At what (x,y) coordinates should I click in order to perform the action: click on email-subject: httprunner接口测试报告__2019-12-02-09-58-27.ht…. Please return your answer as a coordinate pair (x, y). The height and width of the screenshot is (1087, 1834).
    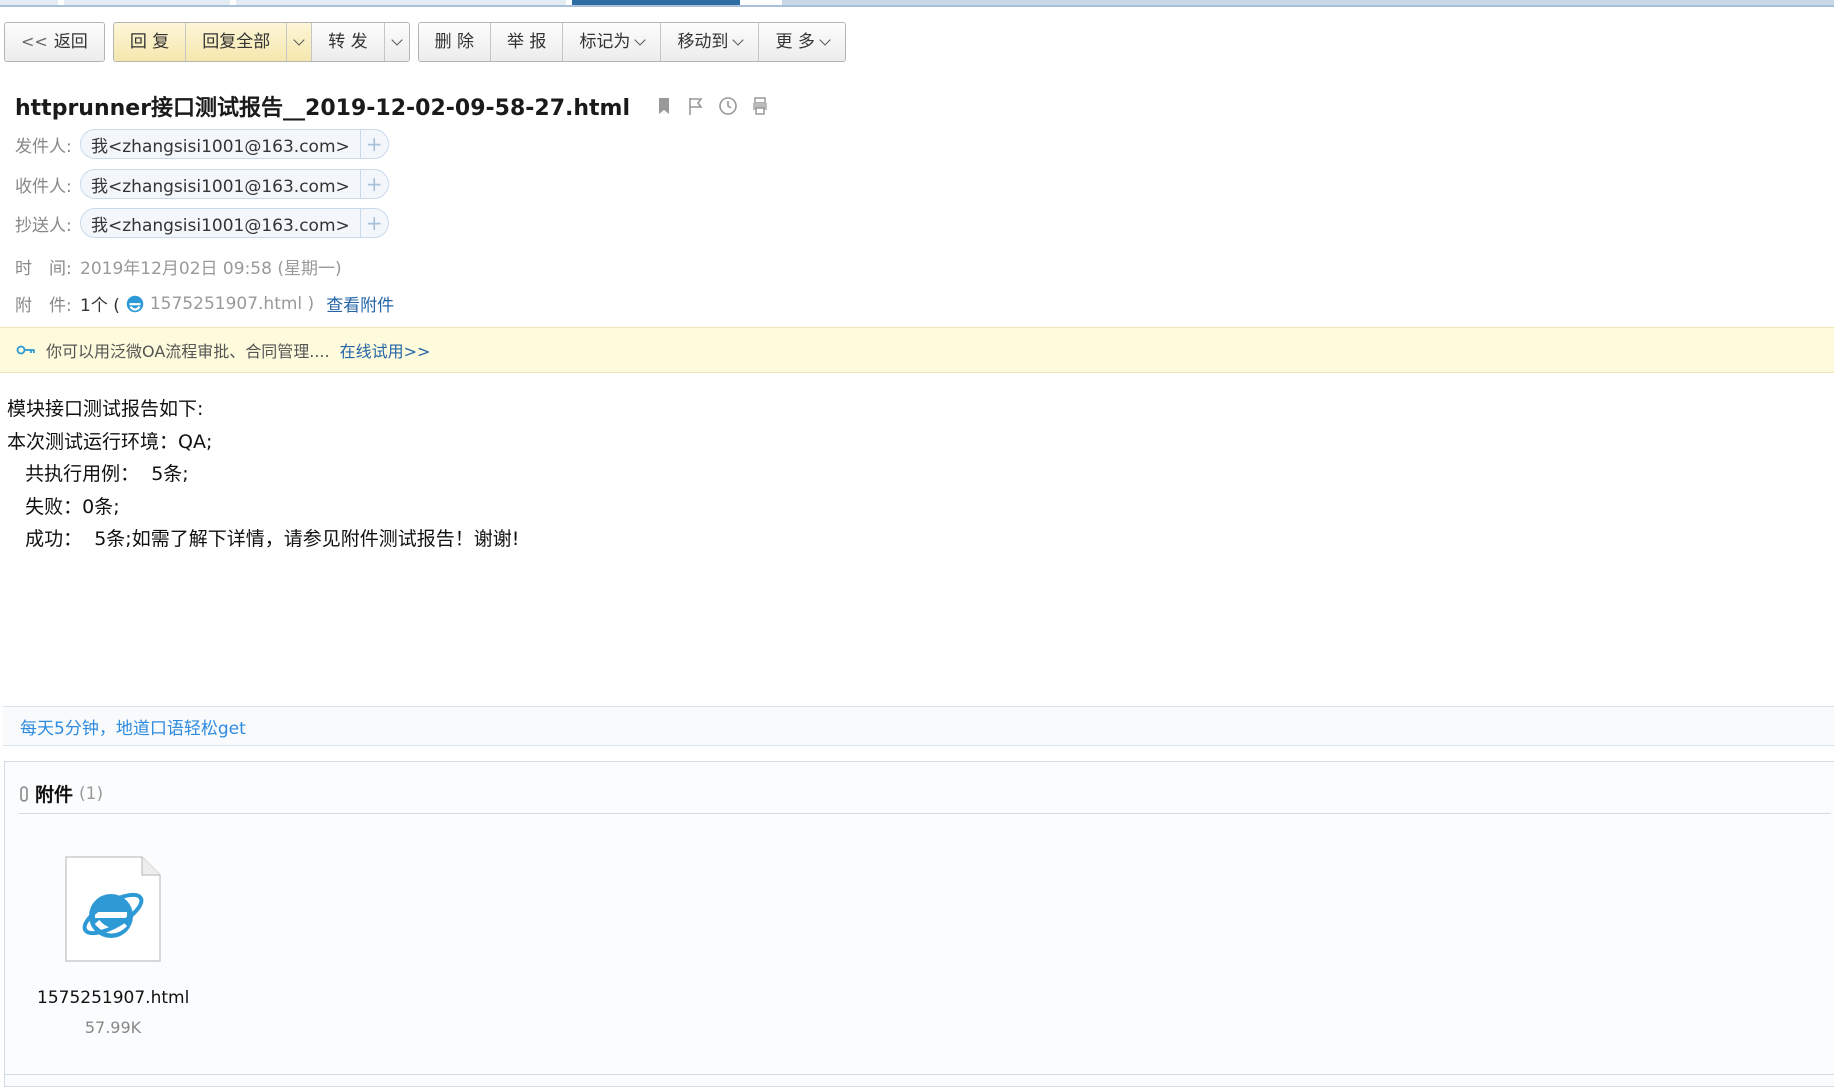
    Looking at the image, I should click on (323, 108).